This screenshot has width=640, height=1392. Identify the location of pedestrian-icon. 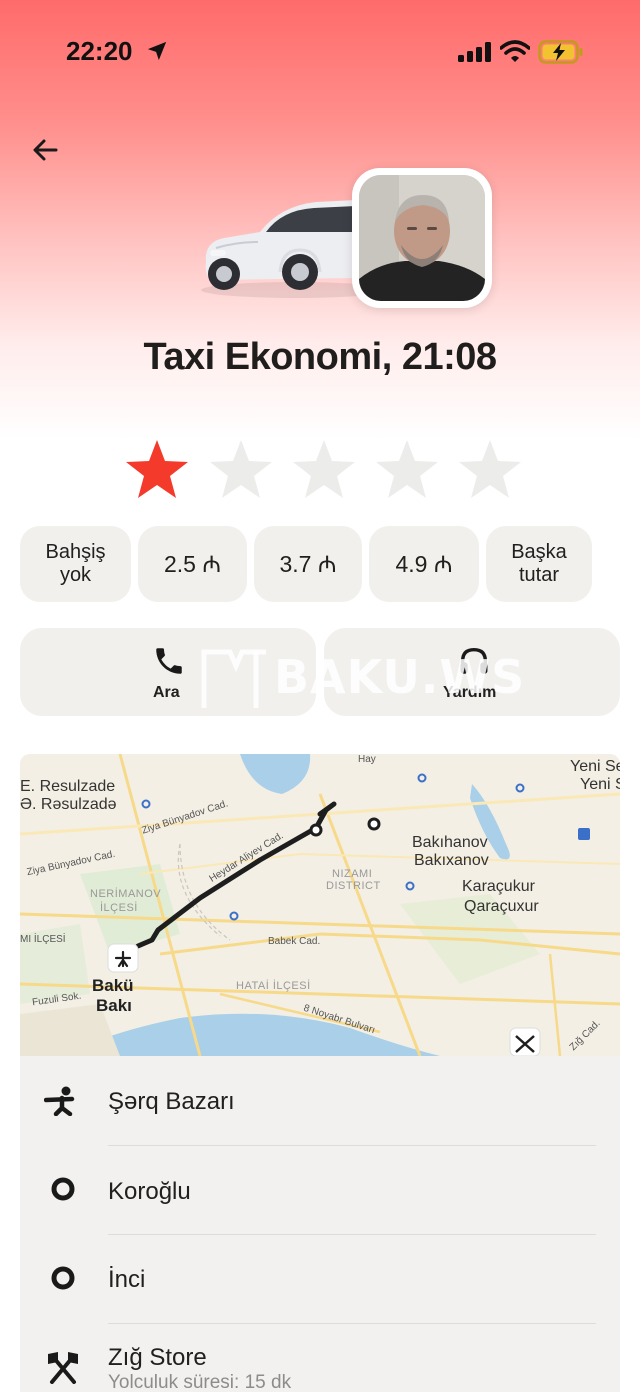
(59, 1101).